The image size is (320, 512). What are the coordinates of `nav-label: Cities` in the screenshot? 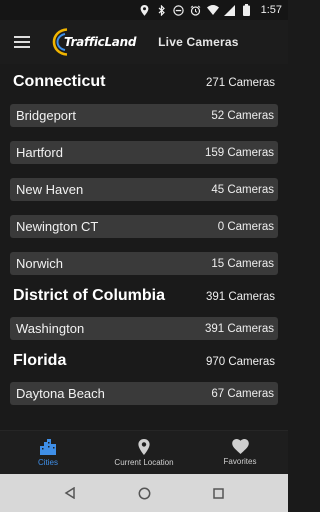 It's located at (47, 462).